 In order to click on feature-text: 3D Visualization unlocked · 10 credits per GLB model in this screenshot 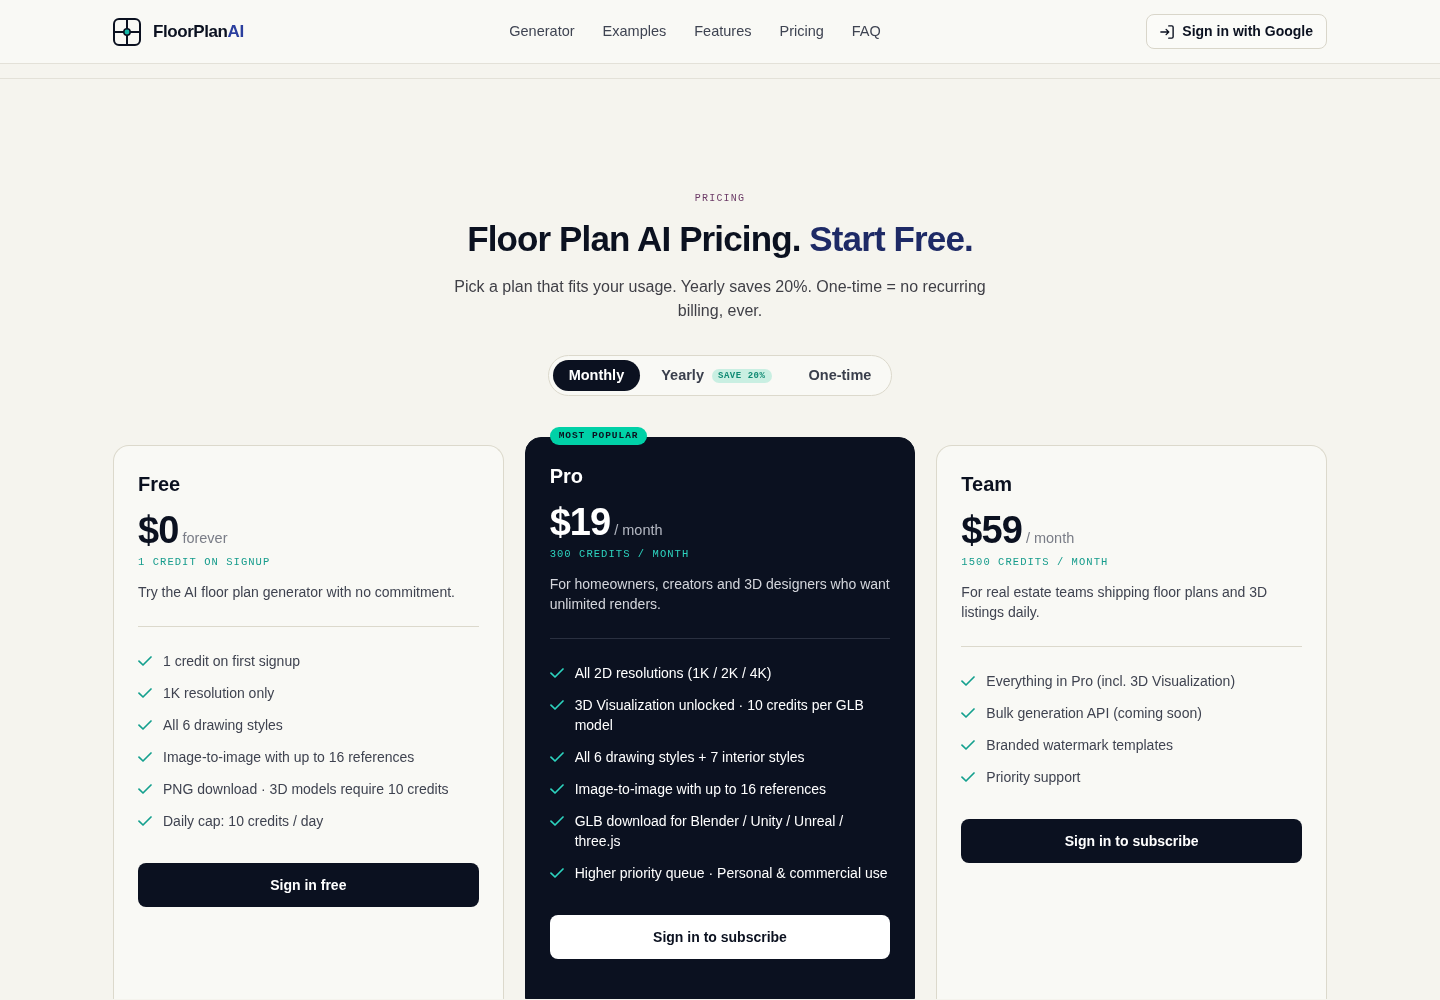, I will do `click(719, 715)`.